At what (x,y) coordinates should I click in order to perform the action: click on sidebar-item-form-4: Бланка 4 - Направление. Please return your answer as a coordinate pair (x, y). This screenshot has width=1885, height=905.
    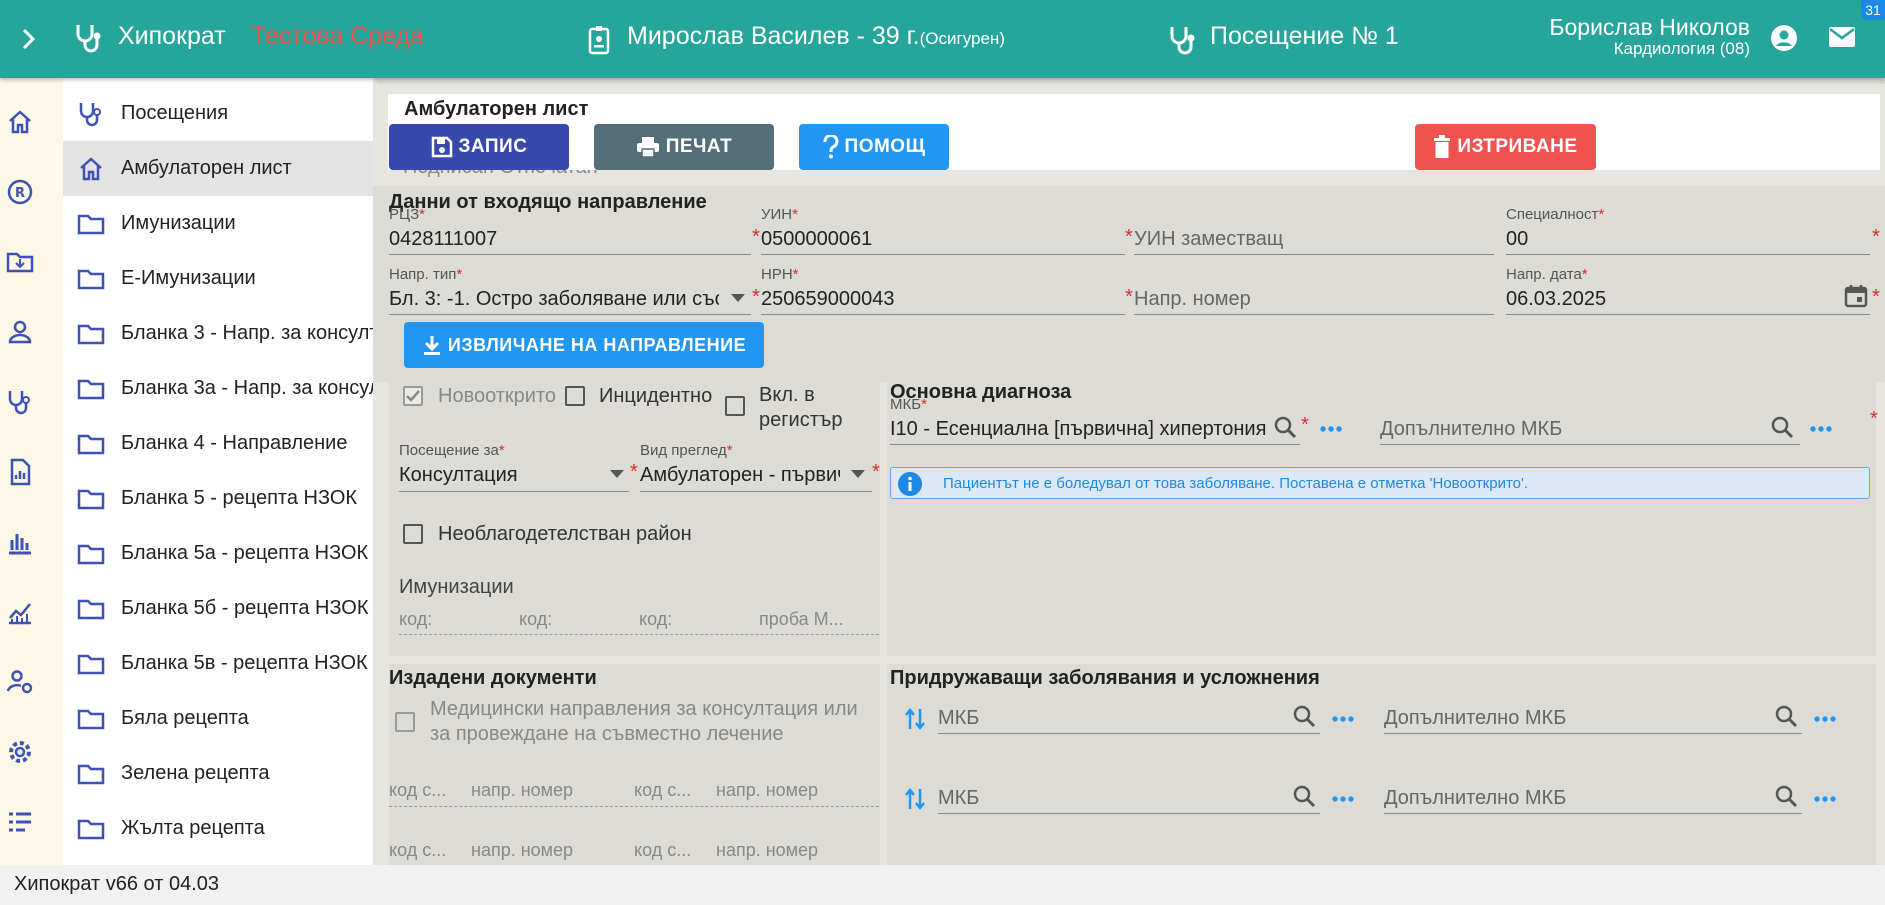
    Looking at the image, I should click on (218, 443).